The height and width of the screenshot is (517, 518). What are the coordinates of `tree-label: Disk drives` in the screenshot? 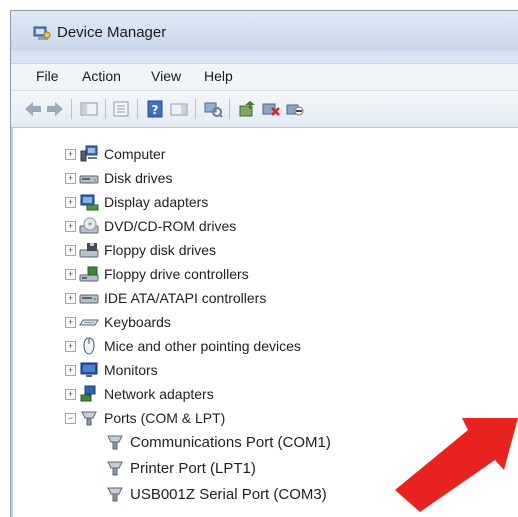 It's located at (138, 178).